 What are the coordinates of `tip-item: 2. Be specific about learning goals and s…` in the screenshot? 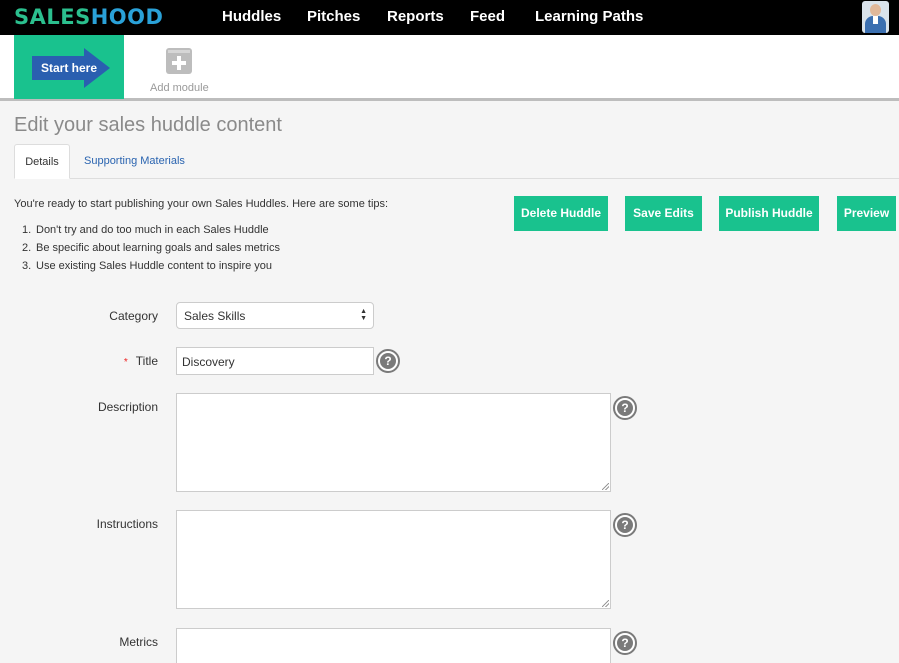 It's located at (151, 251).